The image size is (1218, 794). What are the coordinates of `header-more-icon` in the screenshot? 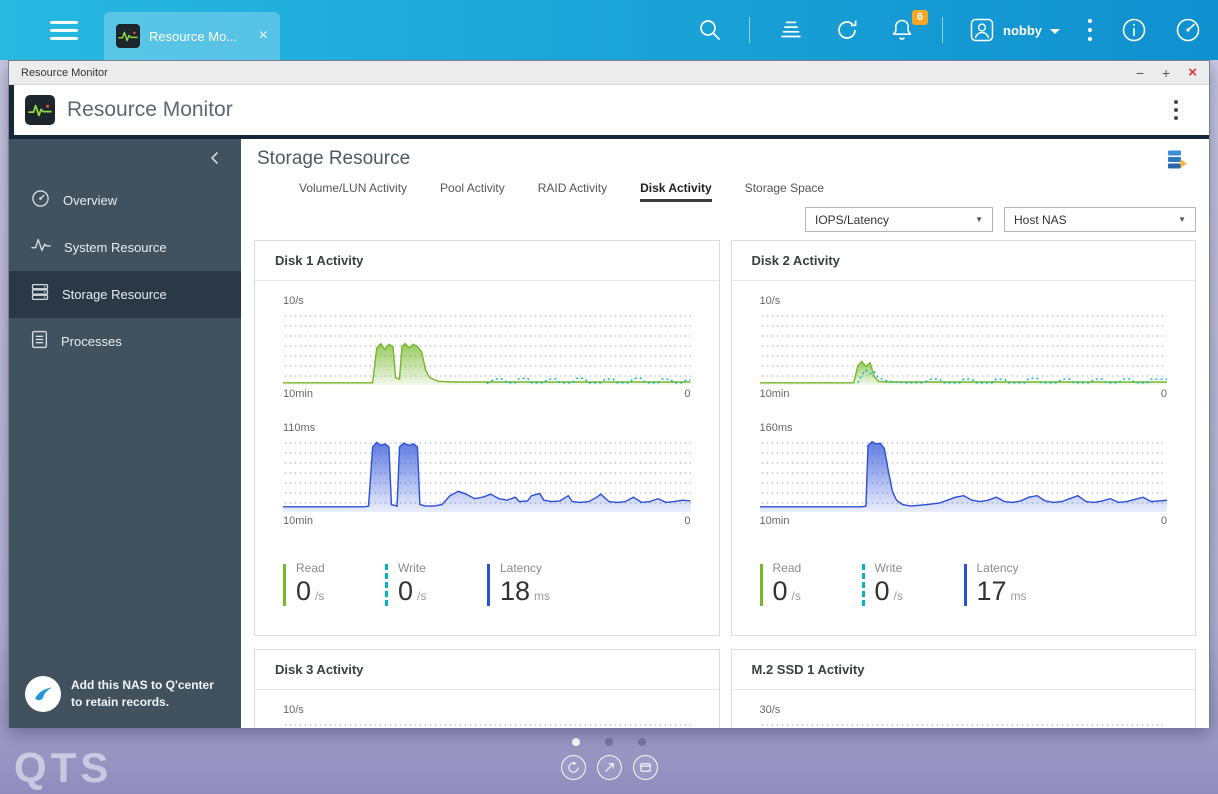 It's located at (1176, 110).